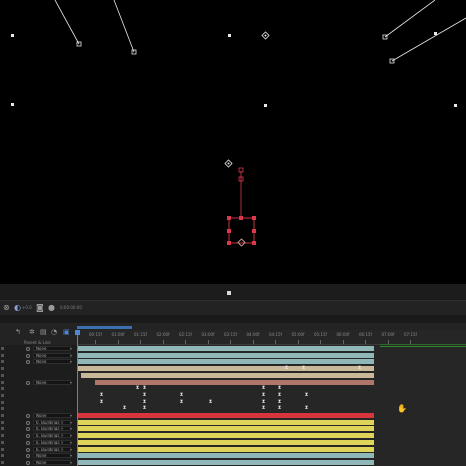  What do you see at coordinates (17, 308) in the screenshot?
I see `exposure-icon: ◐` at bounding box center [17, 308].